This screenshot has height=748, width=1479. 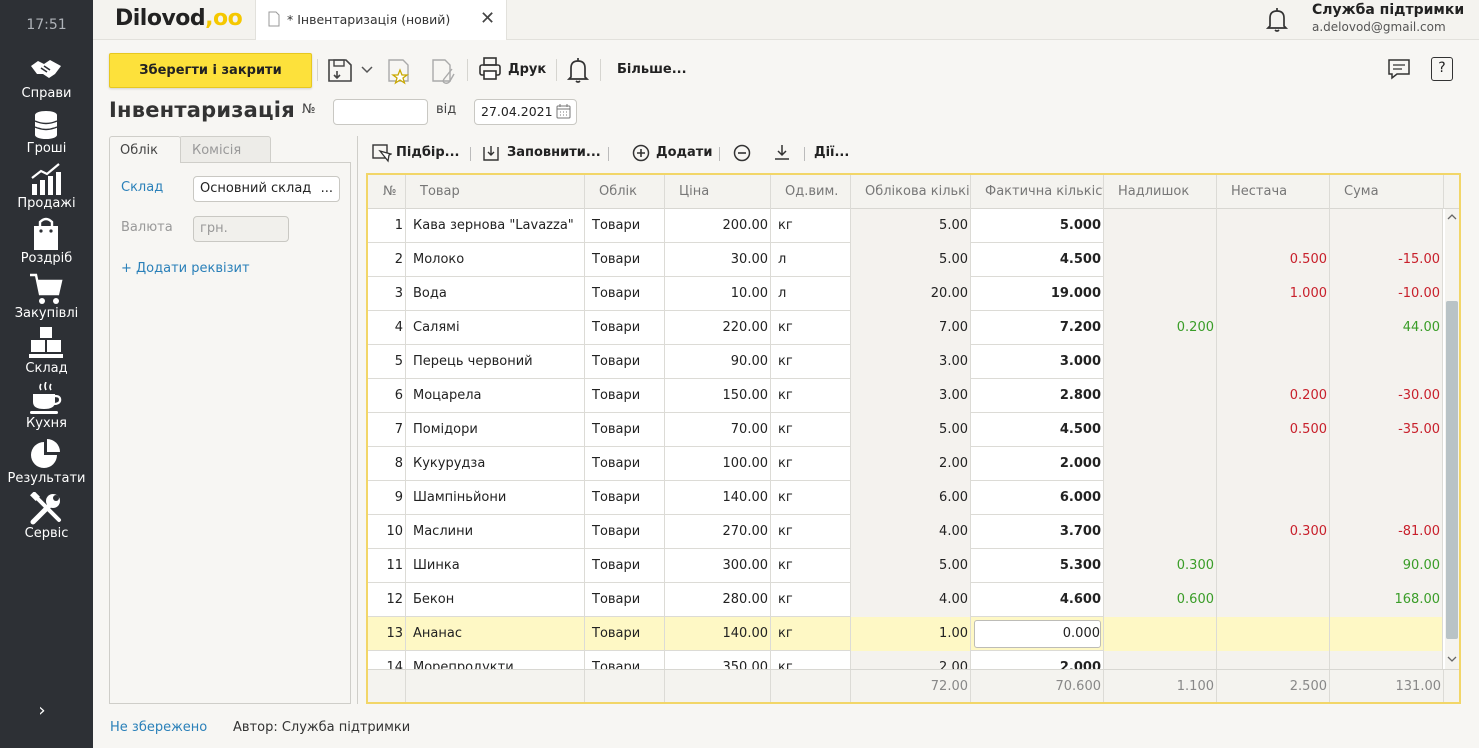 What do you see at coordinates (1160, 600) in the screenshot?
I see `cell-surplus: 0.600` at bounding box center [1160, 600].